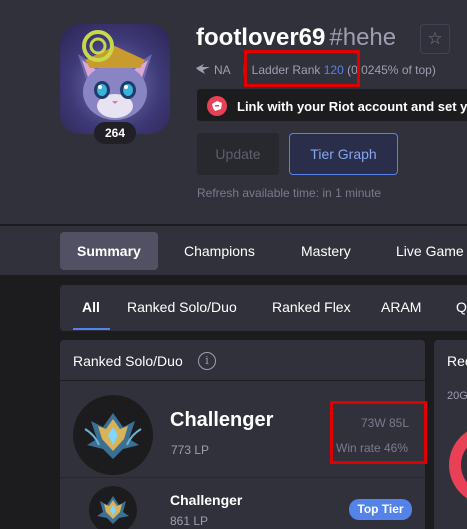 The height and width of the screenshot is (529, 467). I want to click on ranked-card-divider, so click(242, 477).